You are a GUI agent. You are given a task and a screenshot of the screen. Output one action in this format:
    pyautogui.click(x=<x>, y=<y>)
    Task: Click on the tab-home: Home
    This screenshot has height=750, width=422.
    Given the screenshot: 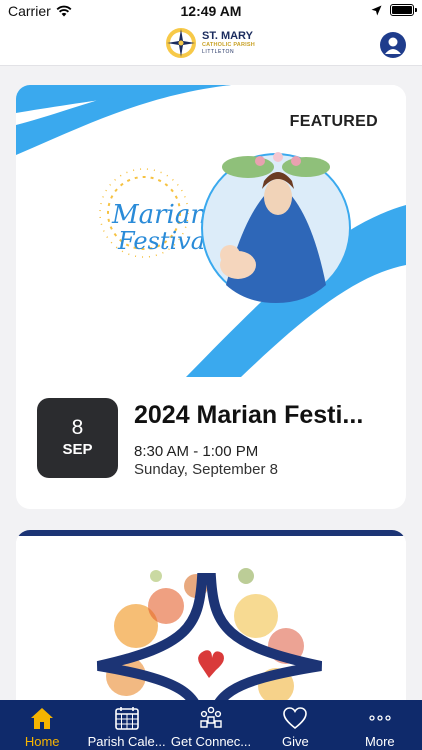 What is the action you would take?
    pyautogui.click(x=42, y=725)
    